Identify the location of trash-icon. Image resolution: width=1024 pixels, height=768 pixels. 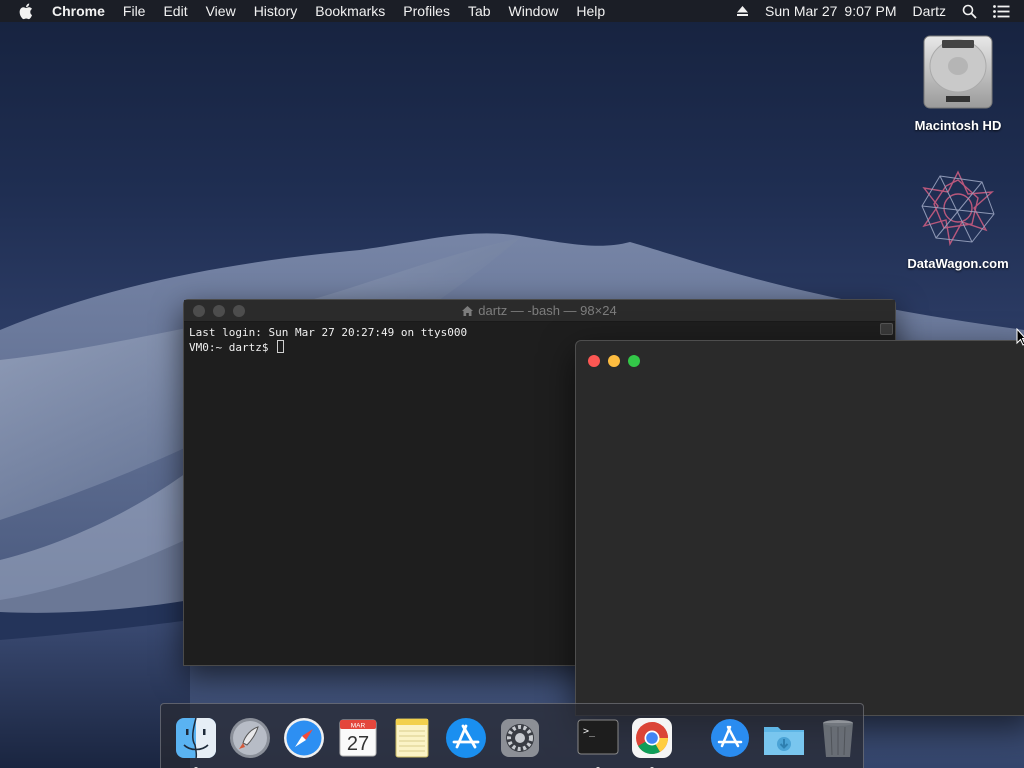
(838, 738).